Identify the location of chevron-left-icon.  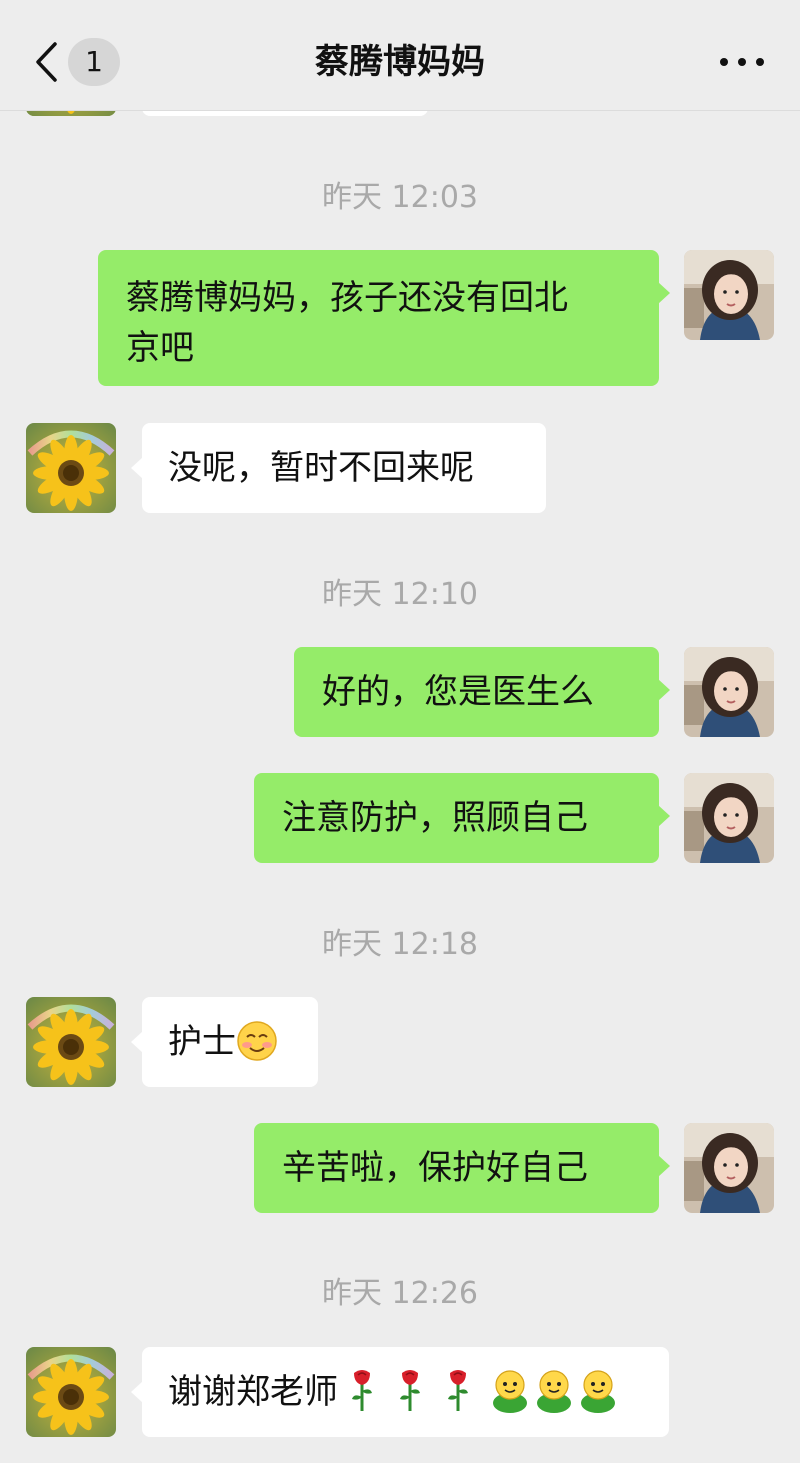
(46, 62).